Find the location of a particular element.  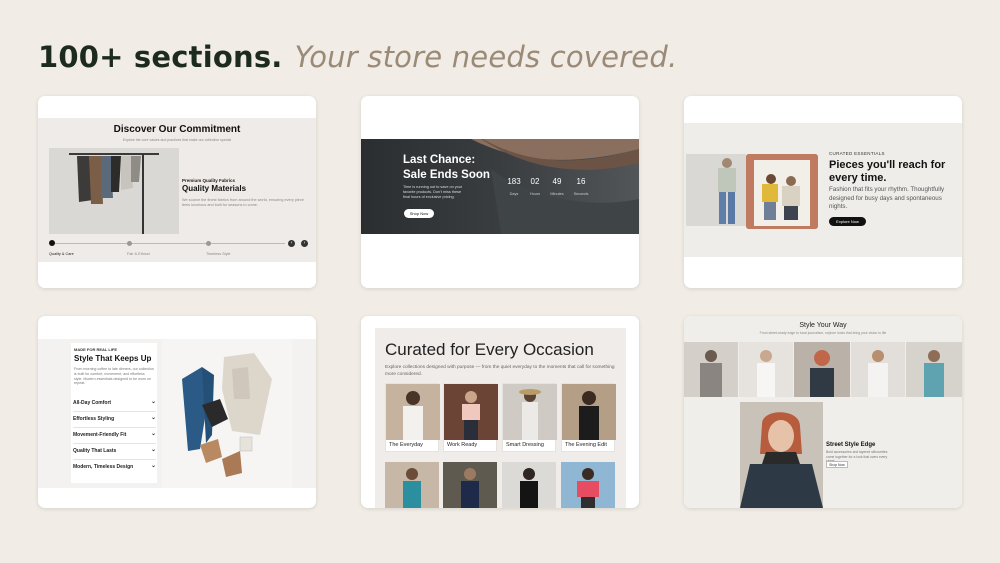

headline-bold: 100+ sections. is located at coordinates (160, 57).